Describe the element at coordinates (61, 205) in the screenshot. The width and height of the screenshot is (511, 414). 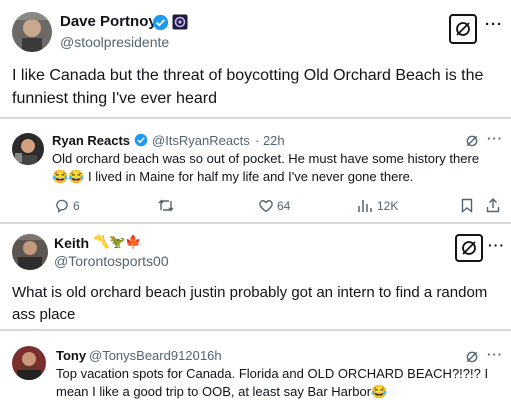
I see `reply-icon` at that location.